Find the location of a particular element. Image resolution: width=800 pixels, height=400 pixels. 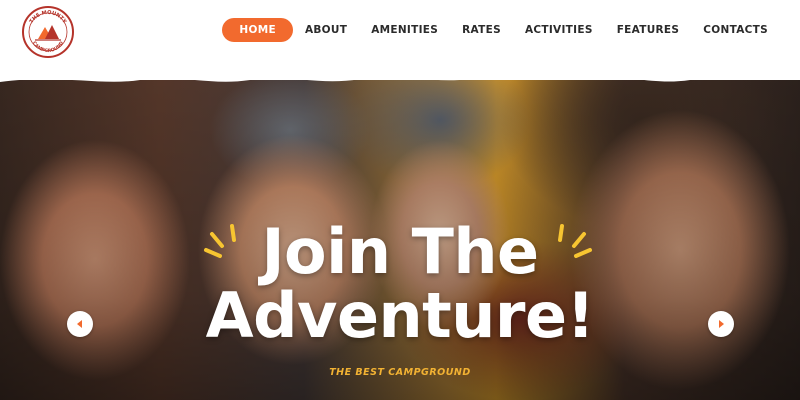

nav-item-features: FEATURES is located at coordinates (648, 30).